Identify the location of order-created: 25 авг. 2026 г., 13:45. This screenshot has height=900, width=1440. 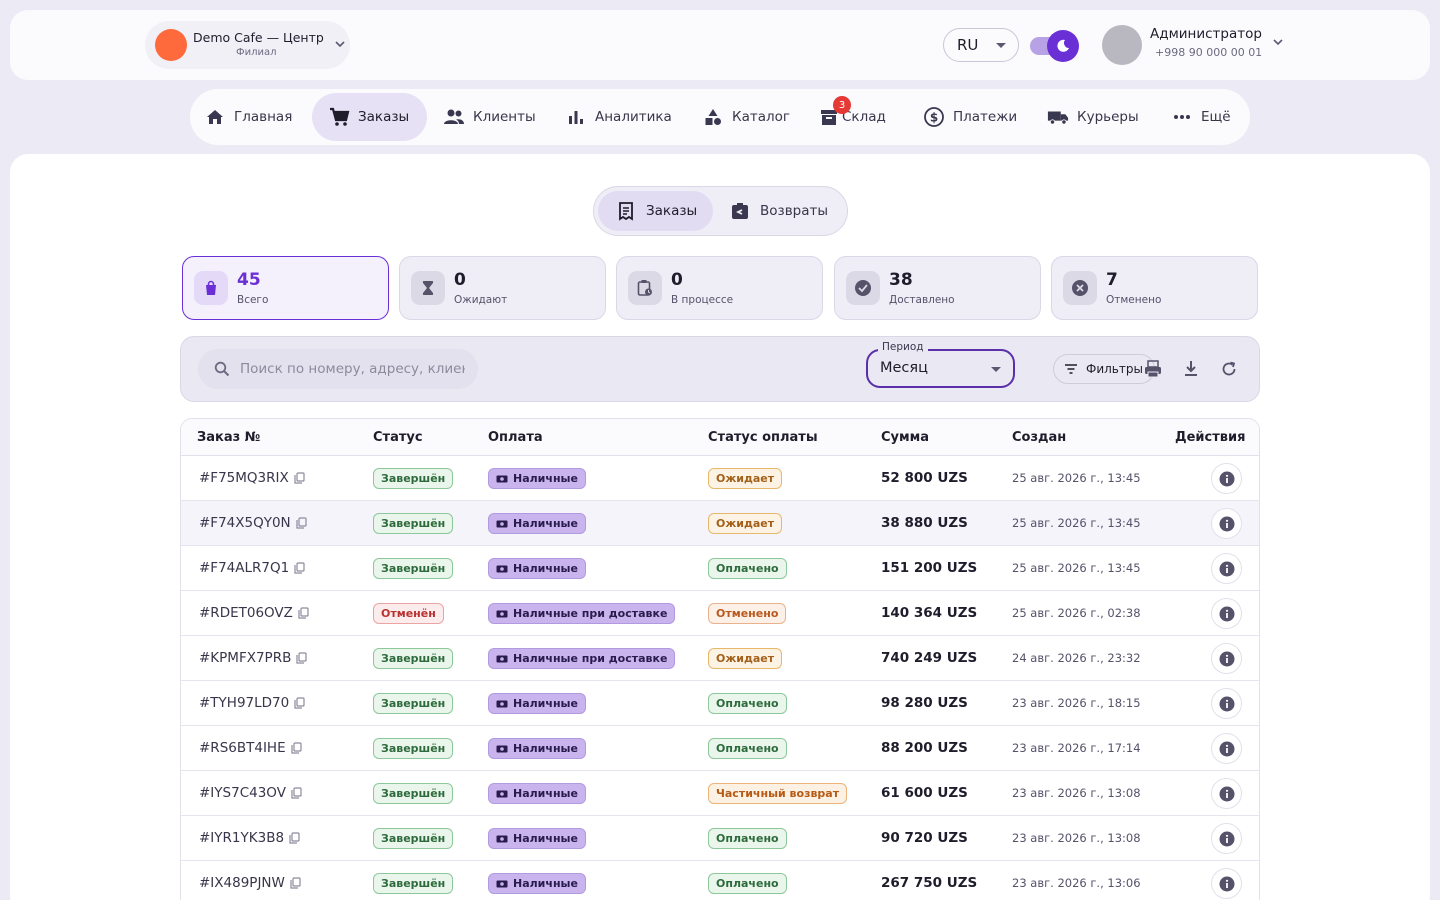
(1076, 568).